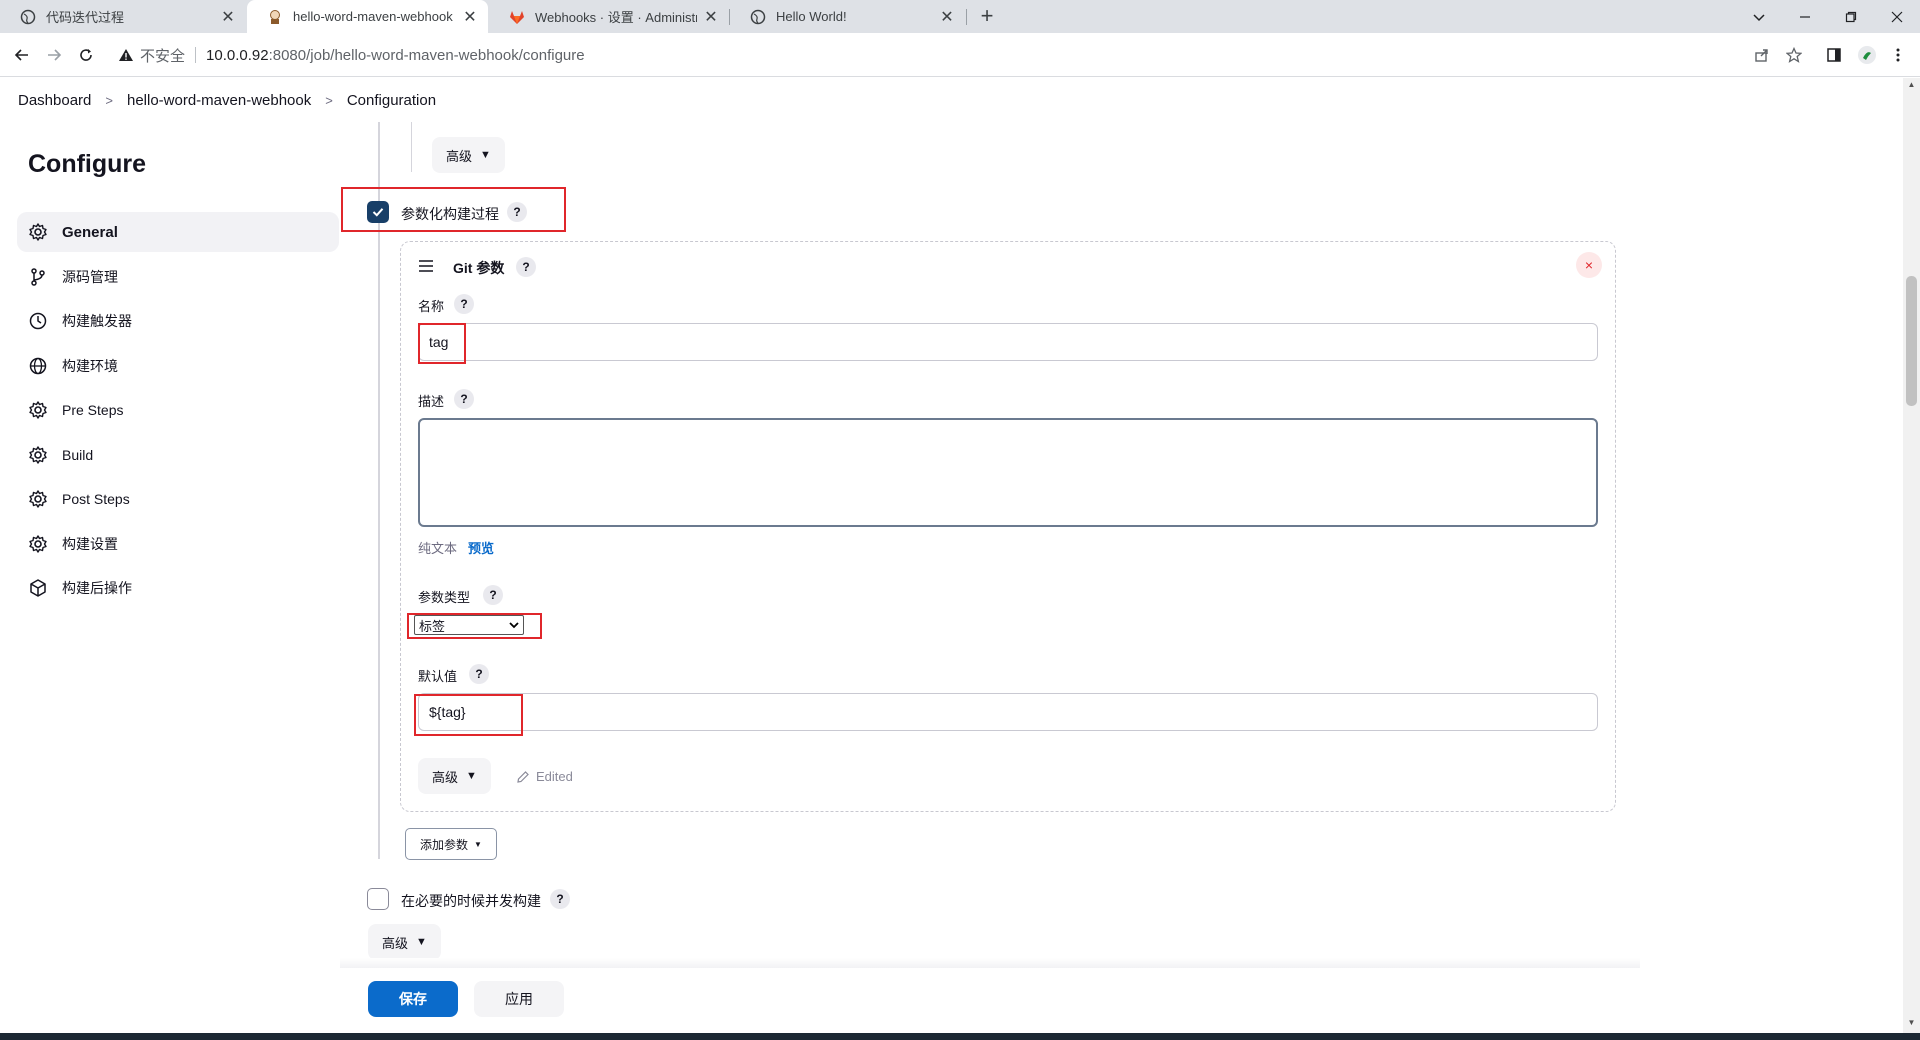 The height and width of the screenshot is (1040, 1920). What do you see at coordinates (554, 776) in the screenshot?
I see `edited-label: Edited` at bounding box center [554, 776].